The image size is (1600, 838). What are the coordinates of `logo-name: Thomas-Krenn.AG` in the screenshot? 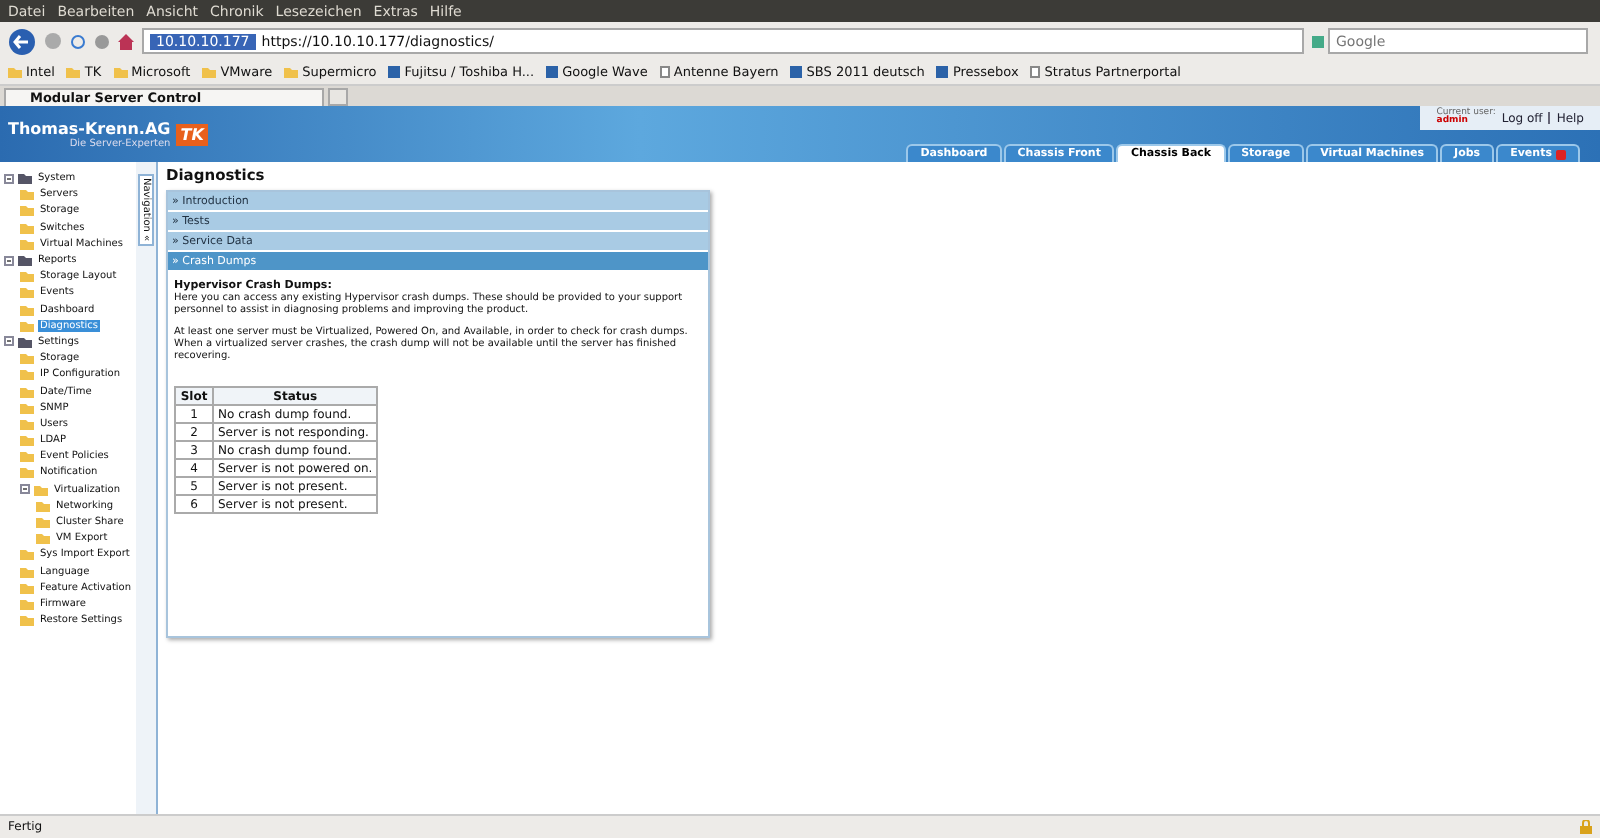 It's located at (89, 128).